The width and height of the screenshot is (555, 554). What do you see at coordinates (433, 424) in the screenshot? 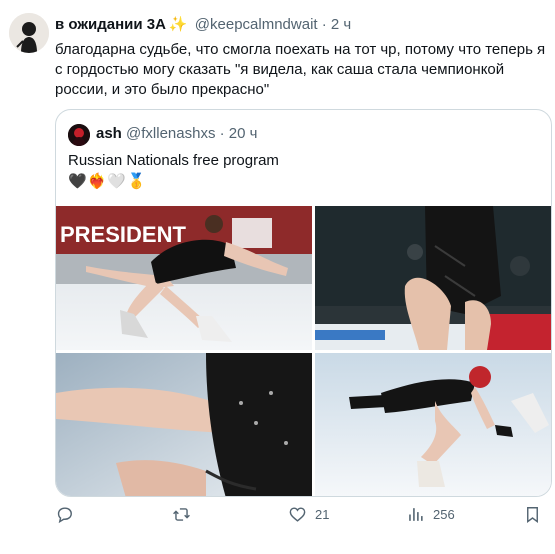
I see `skater-sitspin-photo` at bounding box center [433, 424].